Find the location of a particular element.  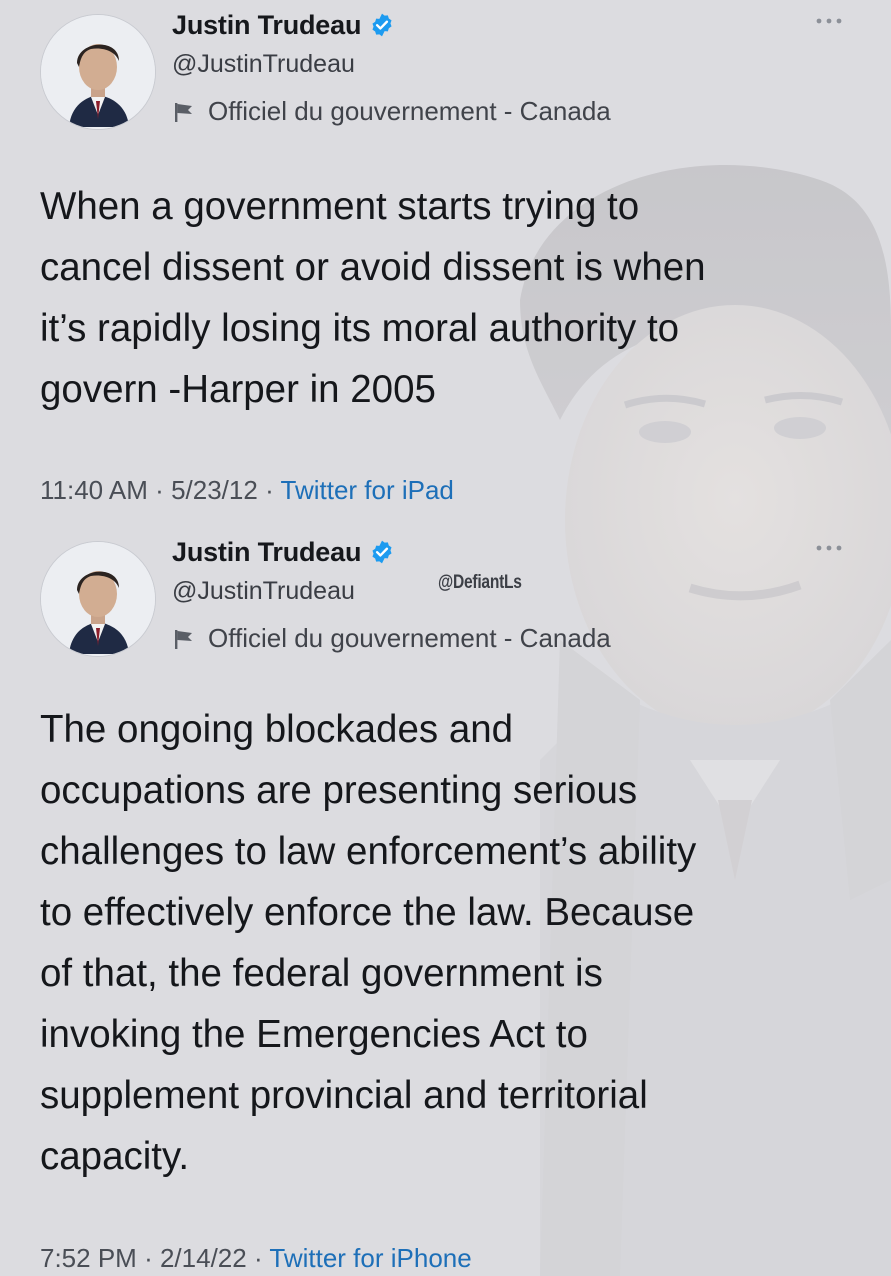

tweet-meta: 11:40 AM · 5/23/12 · Twitter for iPad is located at coordinates (247, 490).